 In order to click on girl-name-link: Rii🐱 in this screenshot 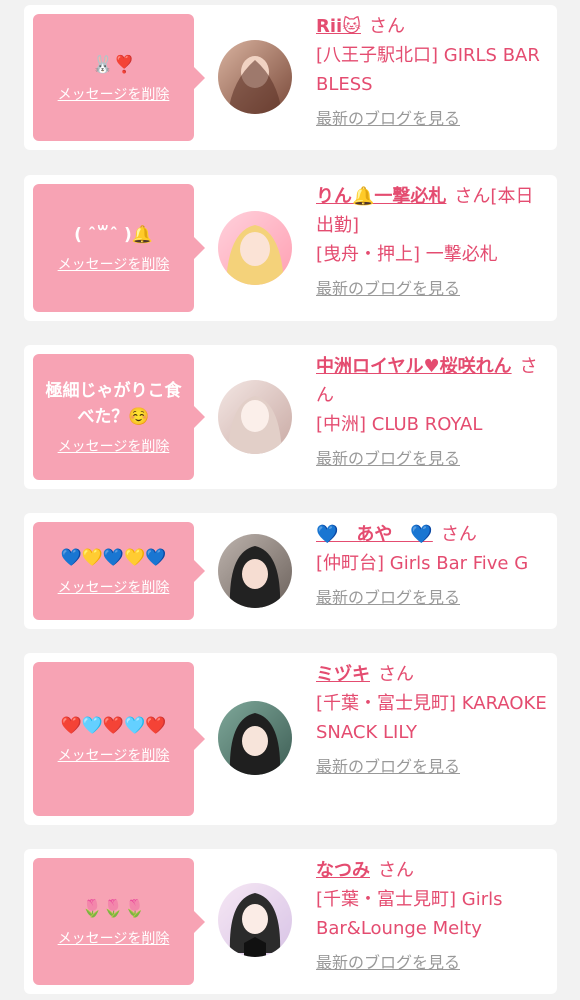, I will do `click(338, 26)`.